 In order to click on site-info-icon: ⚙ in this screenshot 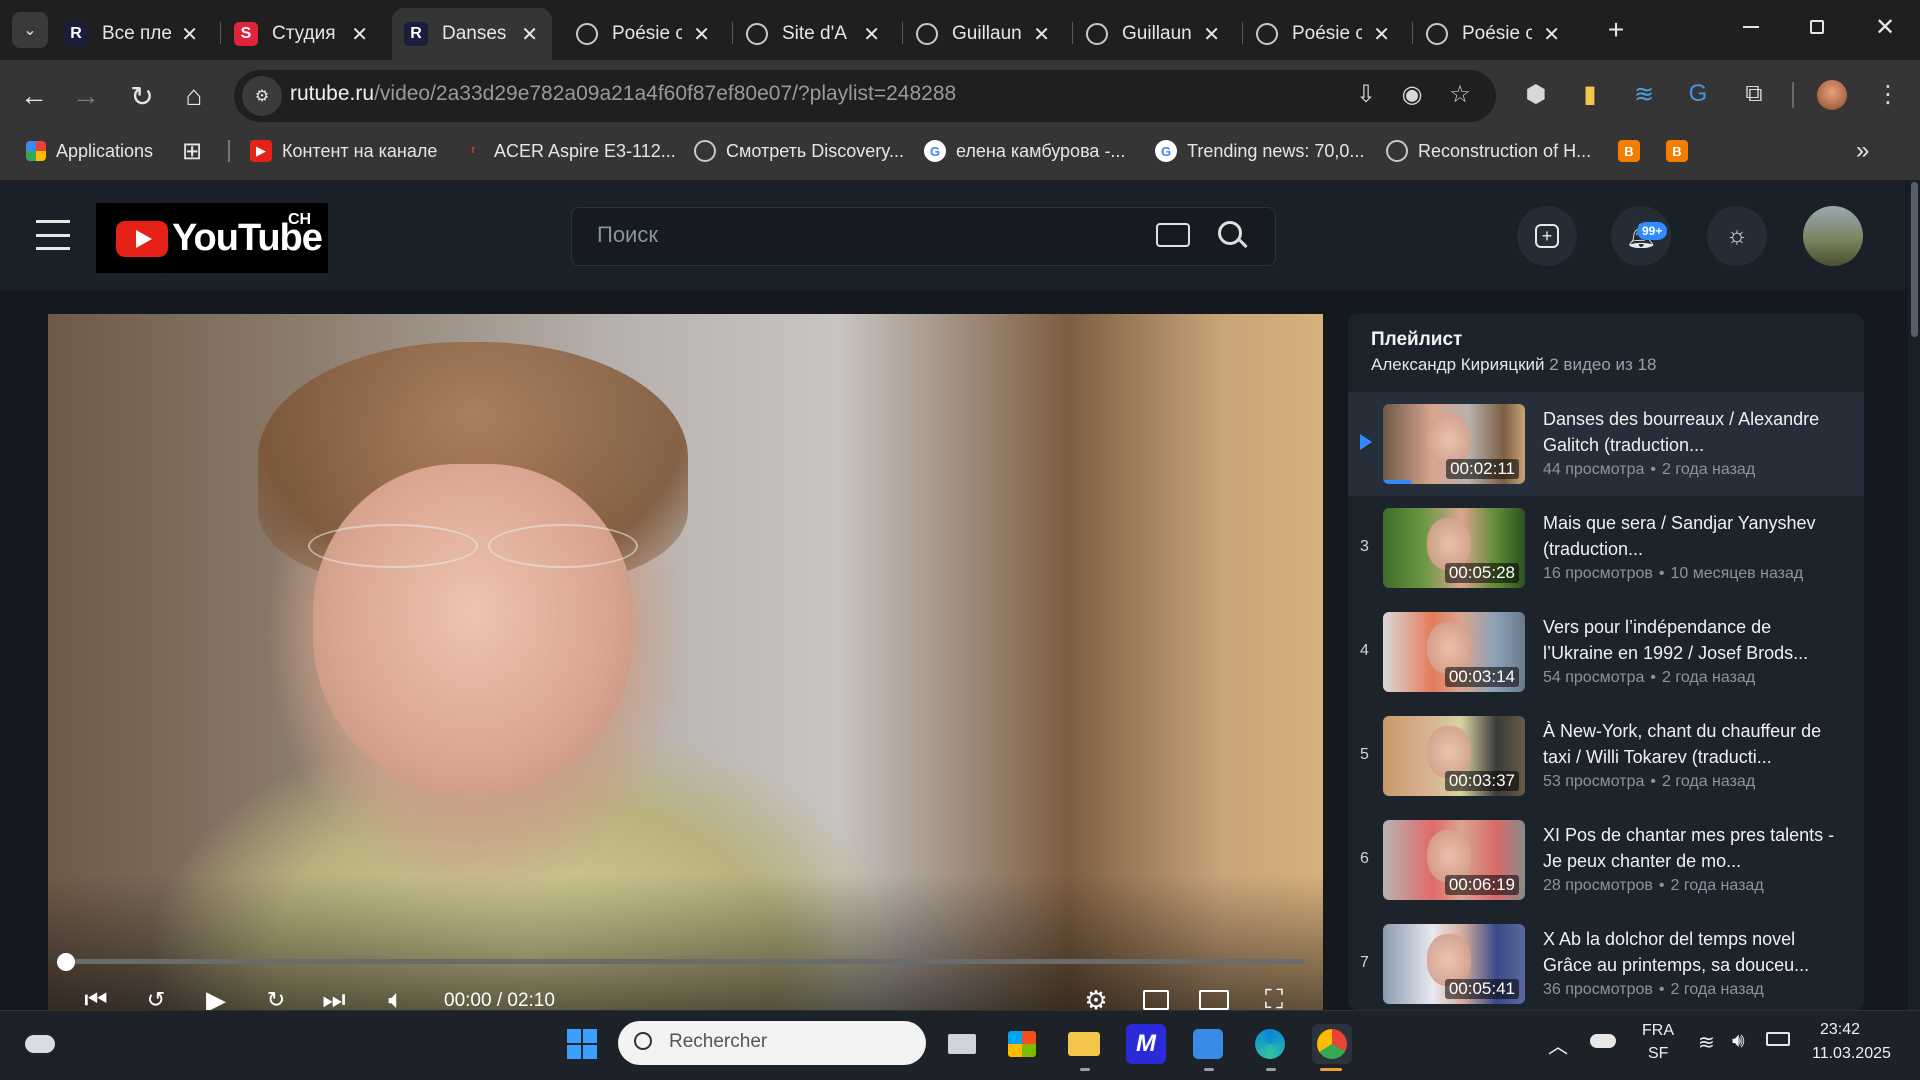, I will do `click(262, 96)`.